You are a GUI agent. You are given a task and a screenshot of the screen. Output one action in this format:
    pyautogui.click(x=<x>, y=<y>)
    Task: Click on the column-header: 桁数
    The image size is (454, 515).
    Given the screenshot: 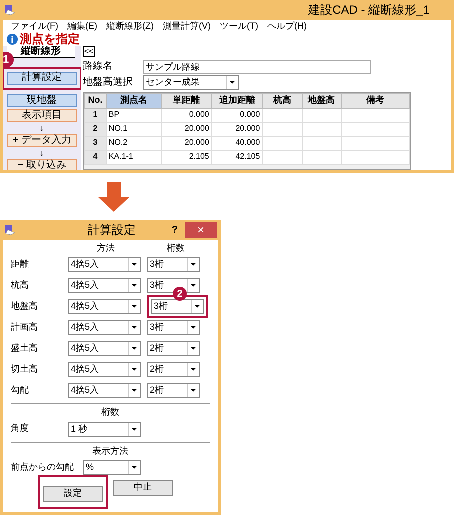 What is the action you would take?
    pyautogui.click(x=176, y=248)
    